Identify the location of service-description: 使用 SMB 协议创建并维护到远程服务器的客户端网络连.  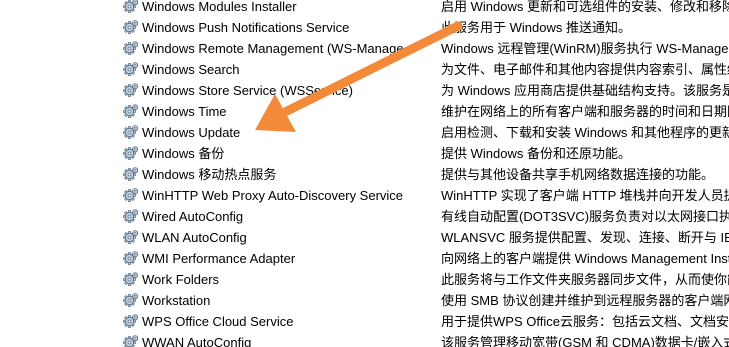
(585, 300).